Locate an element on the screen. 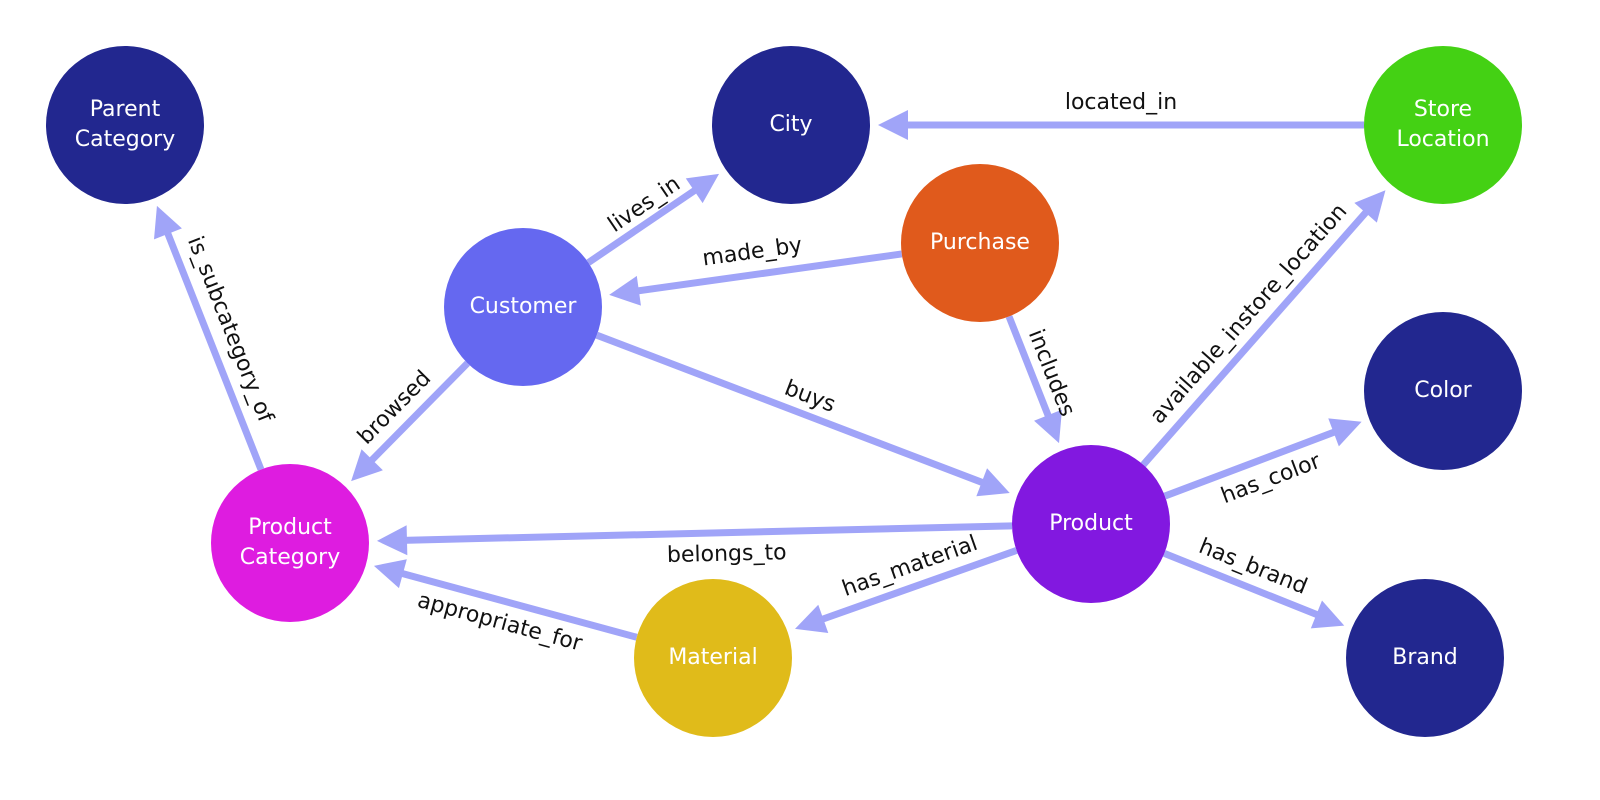 The height and width of the screenshot is (800, 1600). node-label: Color is located at coordinates (1443, 390).